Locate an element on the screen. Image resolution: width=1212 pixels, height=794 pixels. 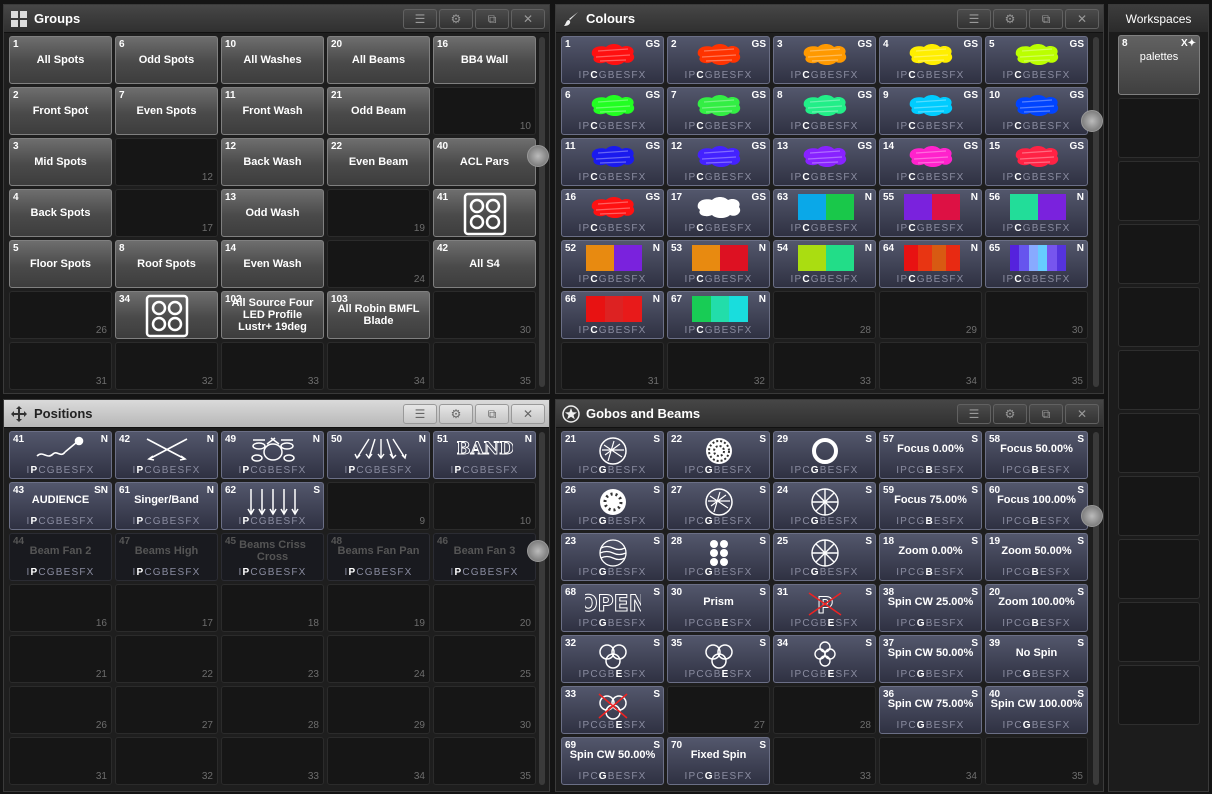
palette-button: 29 S IPCGBESFX is located at coordinates (824, 455).